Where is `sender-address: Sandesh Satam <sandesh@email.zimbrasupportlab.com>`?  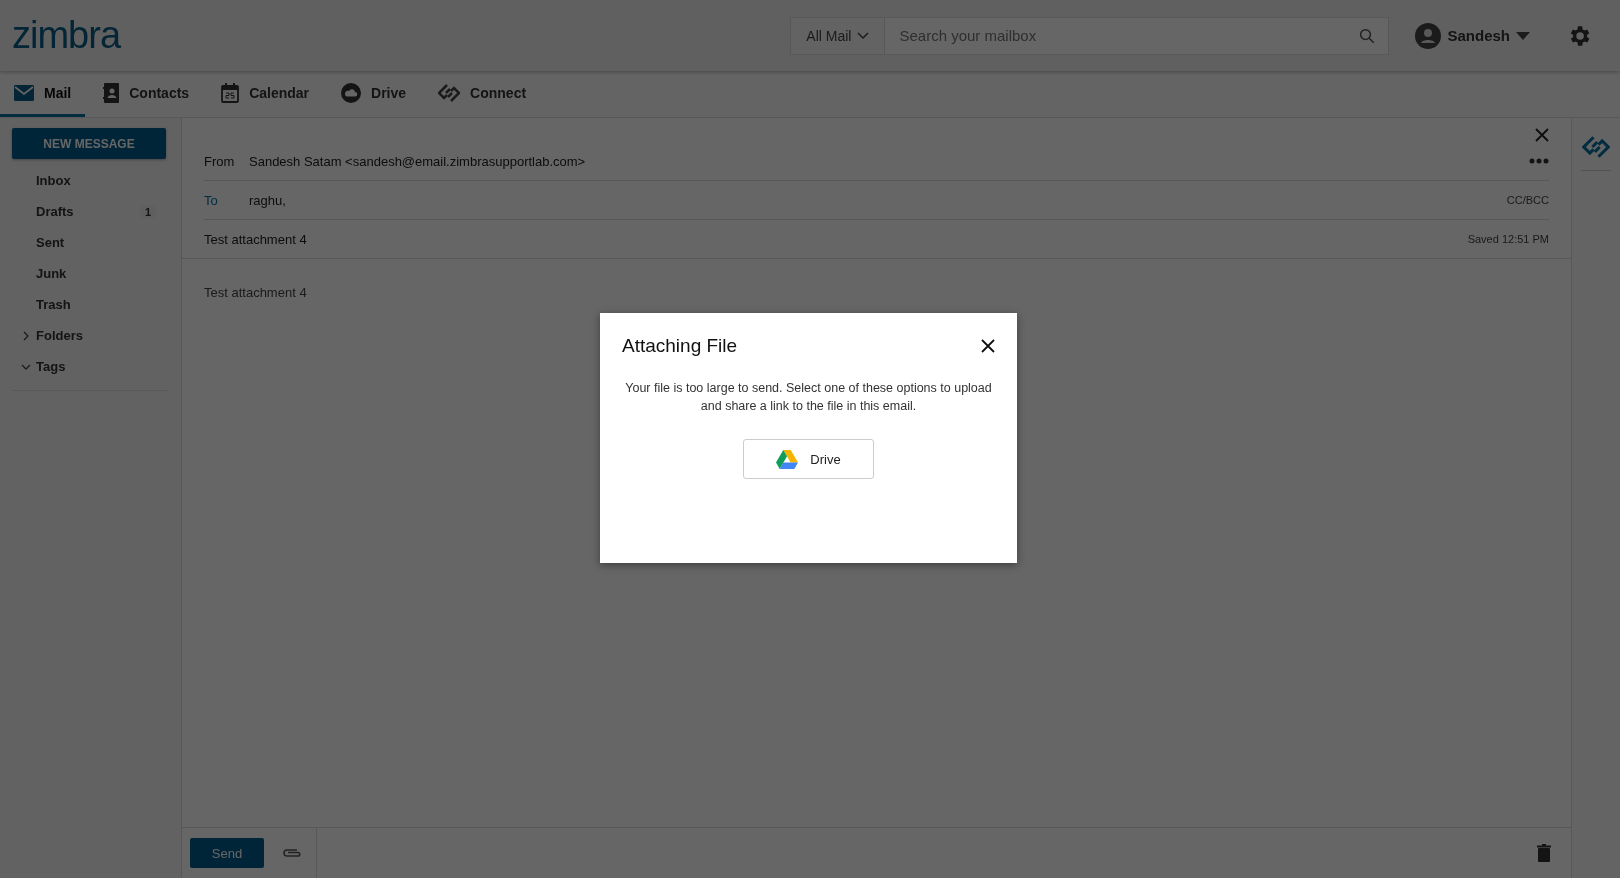 sender-address: Sandesh Satam <sandesh@email.zimbrasupportlab.com> is located at coordinates (417, 161).